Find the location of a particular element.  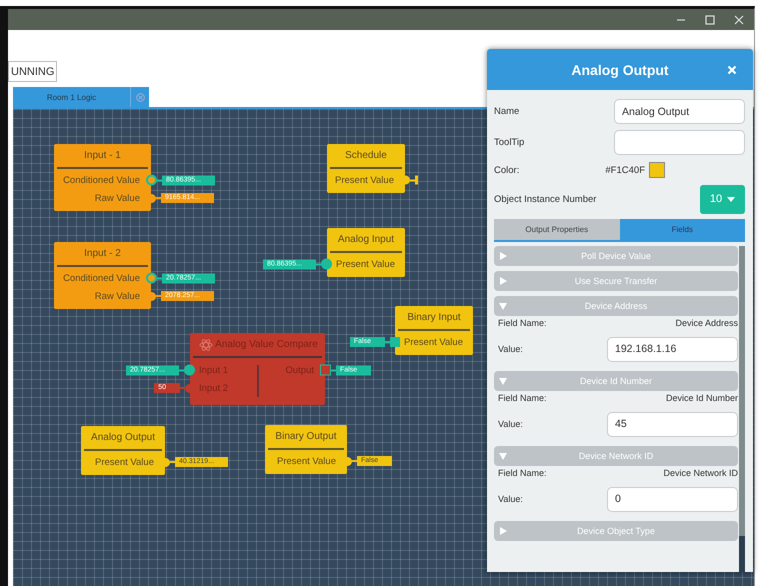

scrollbar is located at coordinates (742, 409).